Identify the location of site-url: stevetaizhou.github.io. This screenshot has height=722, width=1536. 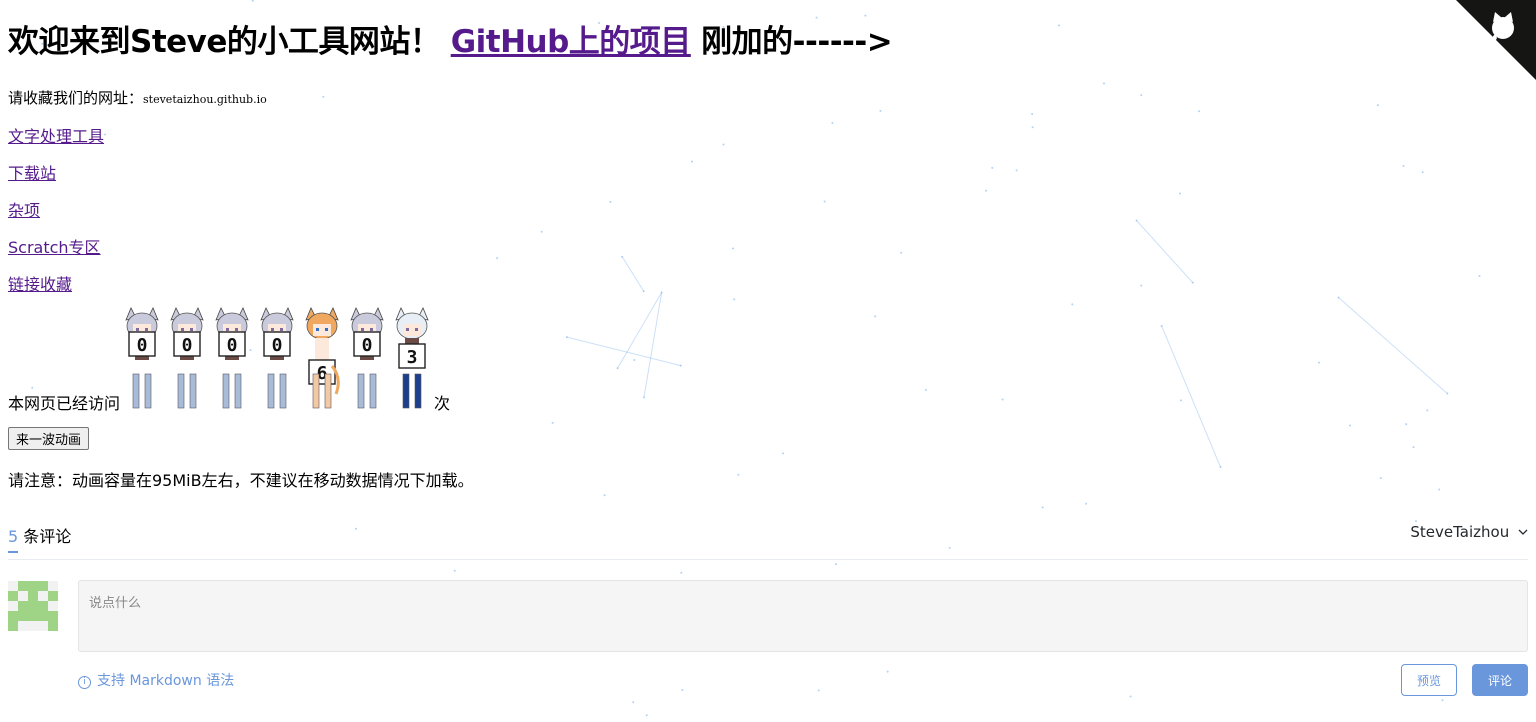
(205, 99).